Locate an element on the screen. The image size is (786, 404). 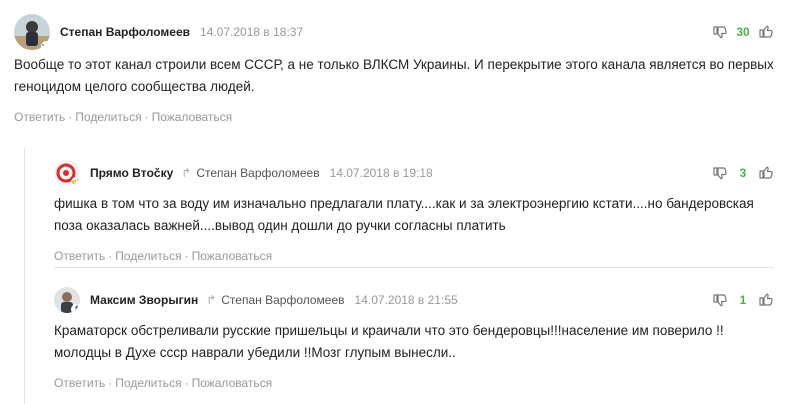
avatar: vk is located at coordinates (32, 32).